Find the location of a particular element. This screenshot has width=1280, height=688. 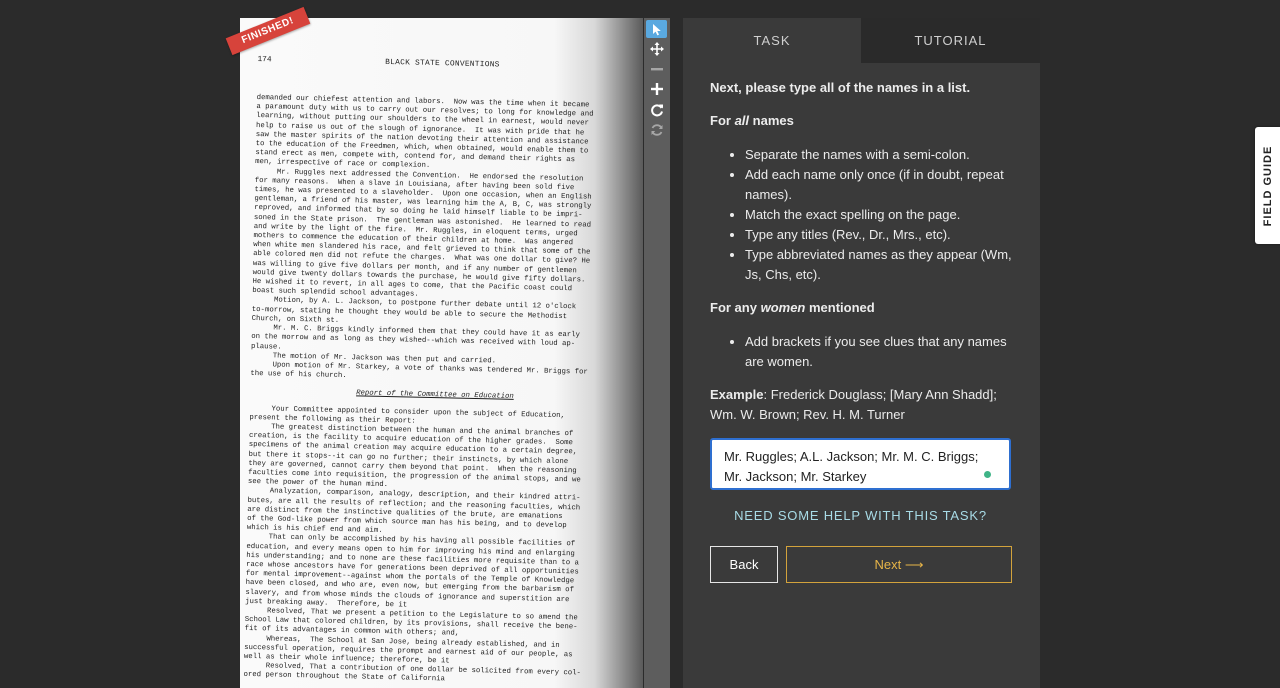

tab-task: TASK is located at coordinates (772, 40).